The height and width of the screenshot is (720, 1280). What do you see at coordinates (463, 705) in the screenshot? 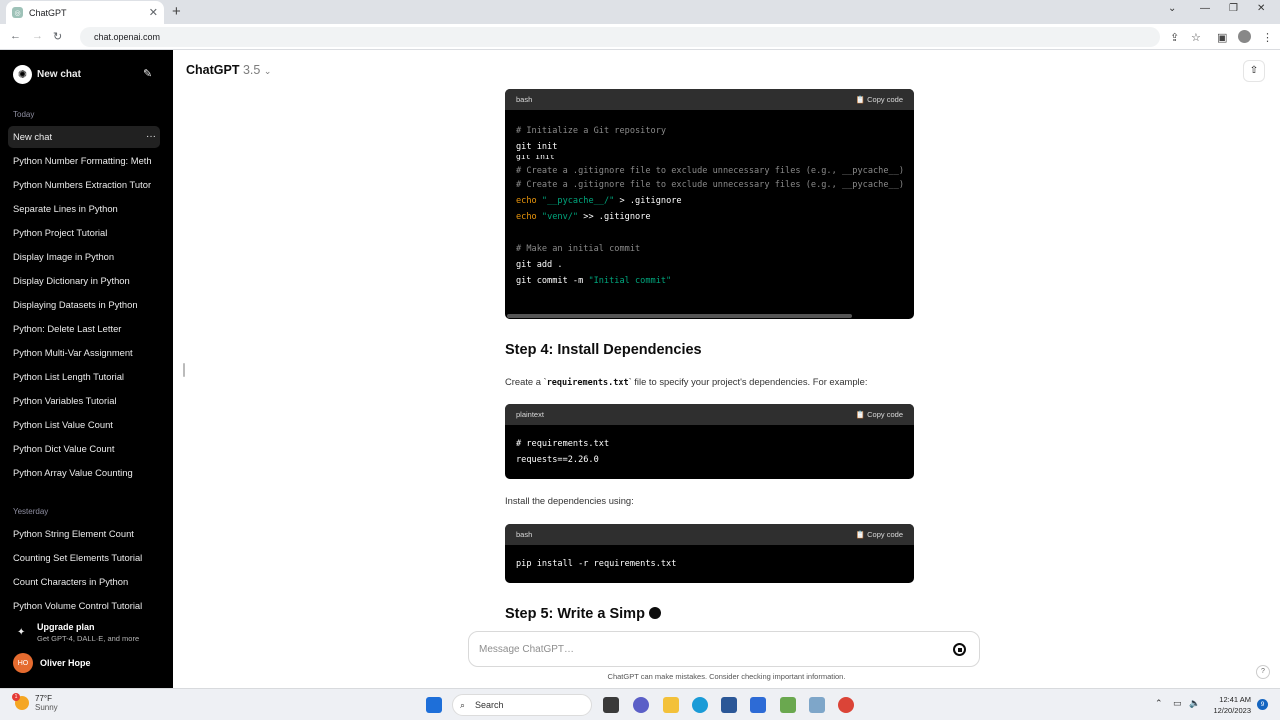
I see `search-icon: ⌕` at bounding box center [463, 705].